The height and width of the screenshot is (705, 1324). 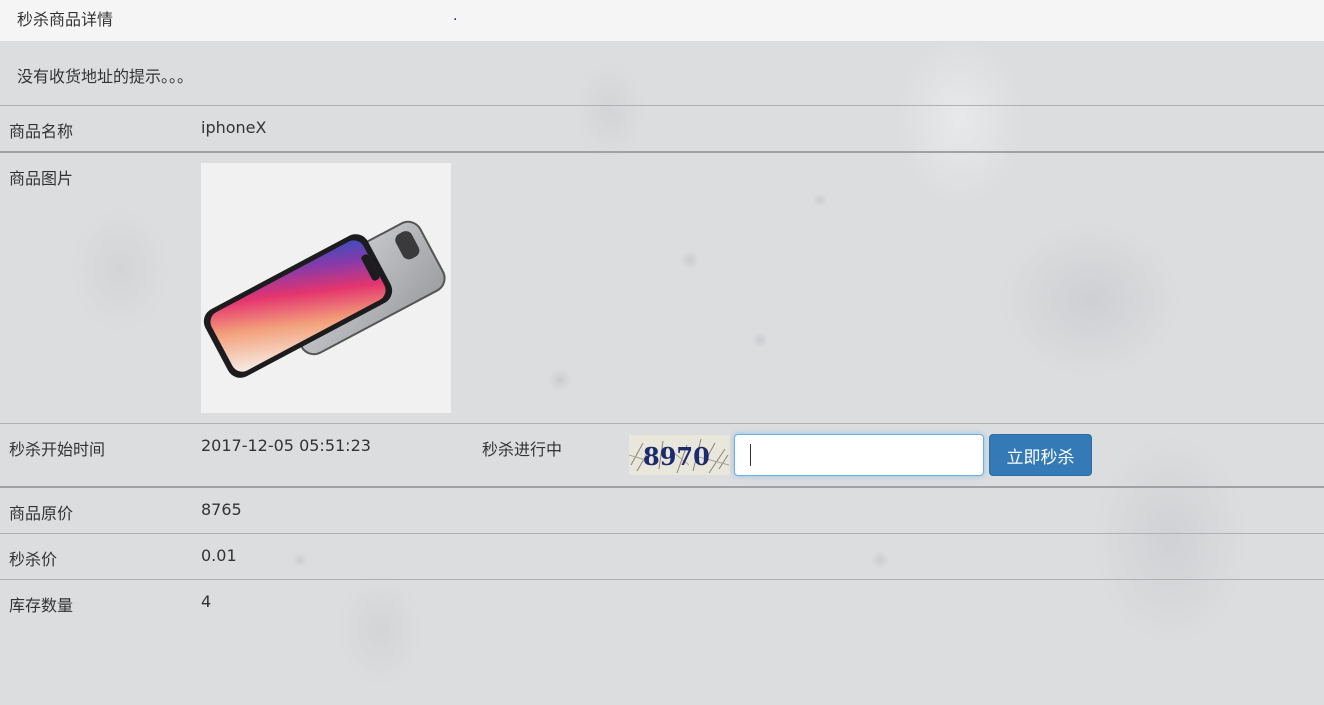 I want to click on captcha-text: 8970, so click(x=676, y=456).